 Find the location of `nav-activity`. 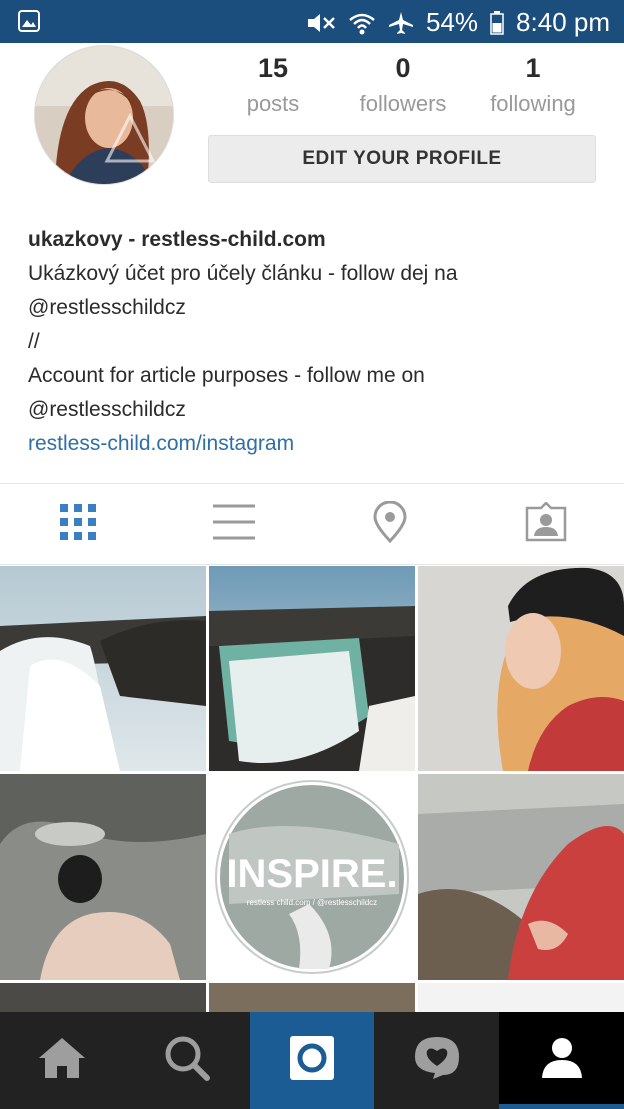

nav-activity is located at coordinates (436, 1060).